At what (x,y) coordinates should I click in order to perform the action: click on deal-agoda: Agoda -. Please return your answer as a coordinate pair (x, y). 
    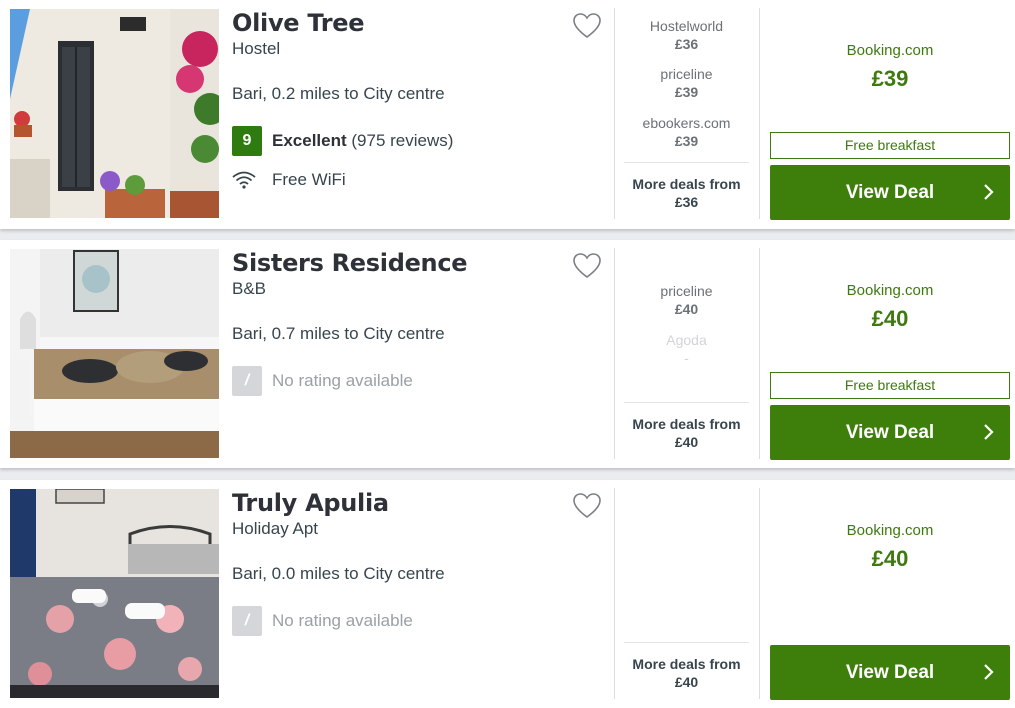
    Looking at the image, I should click on (686, 349).